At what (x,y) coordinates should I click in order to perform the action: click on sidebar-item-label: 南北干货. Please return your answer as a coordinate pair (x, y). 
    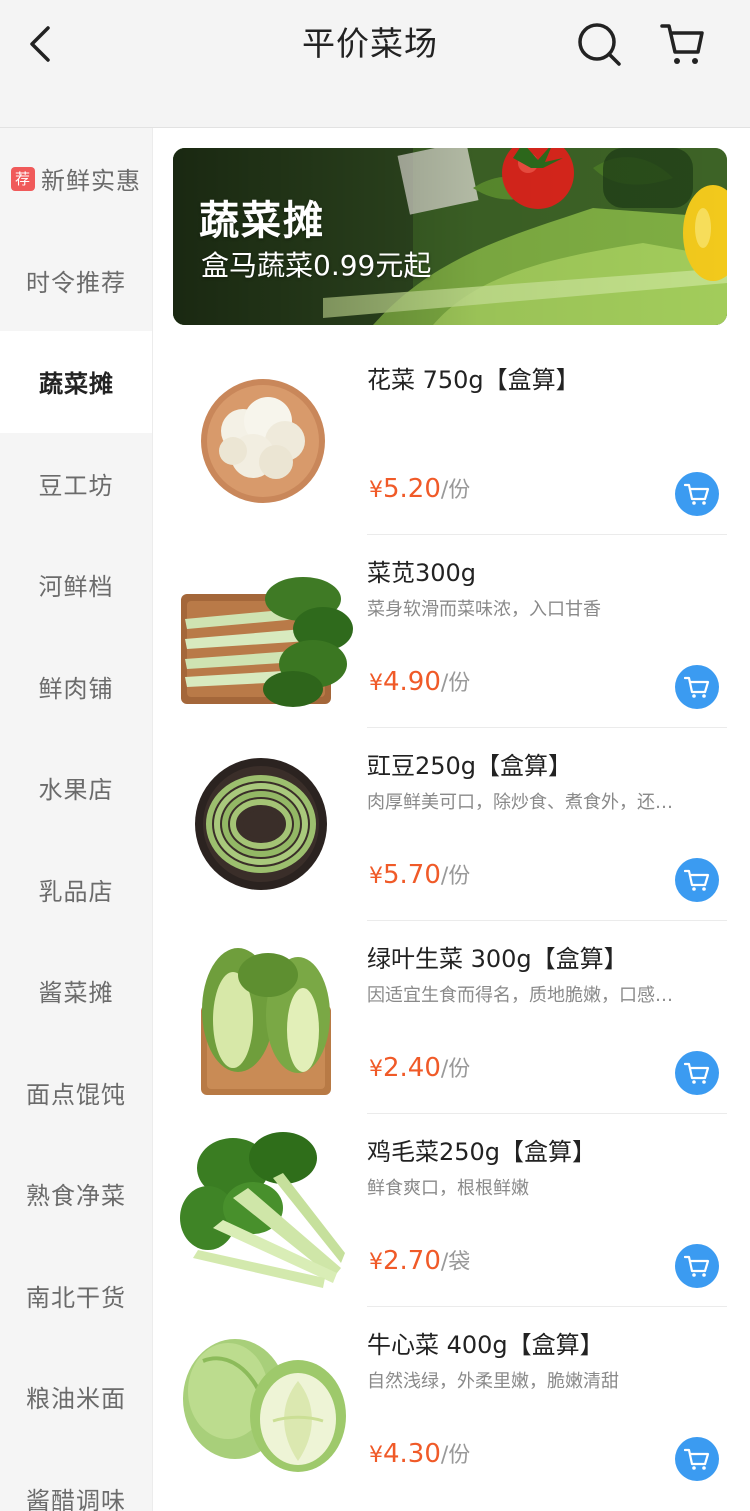
    Looking at the image, I should click on (76, 1297).